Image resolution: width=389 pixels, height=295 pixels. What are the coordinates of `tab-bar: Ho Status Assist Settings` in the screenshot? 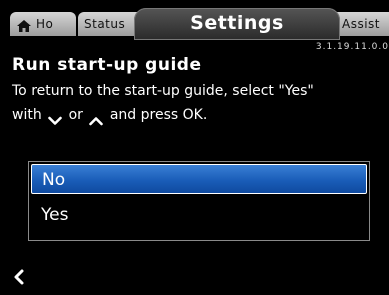 It's located at (194, 21).